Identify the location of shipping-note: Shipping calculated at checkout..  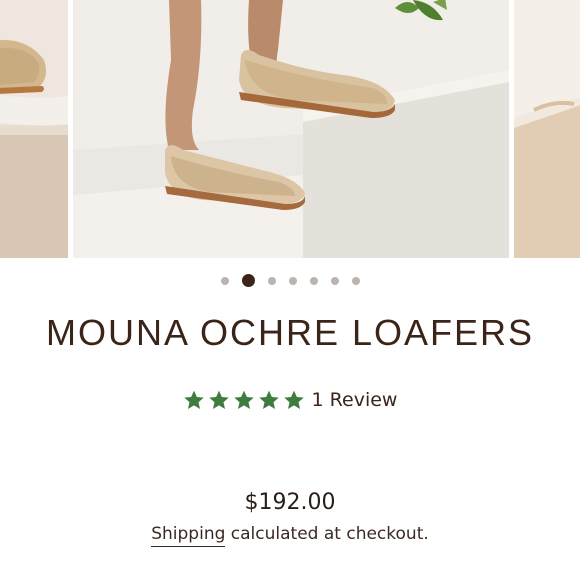
(290, 535).